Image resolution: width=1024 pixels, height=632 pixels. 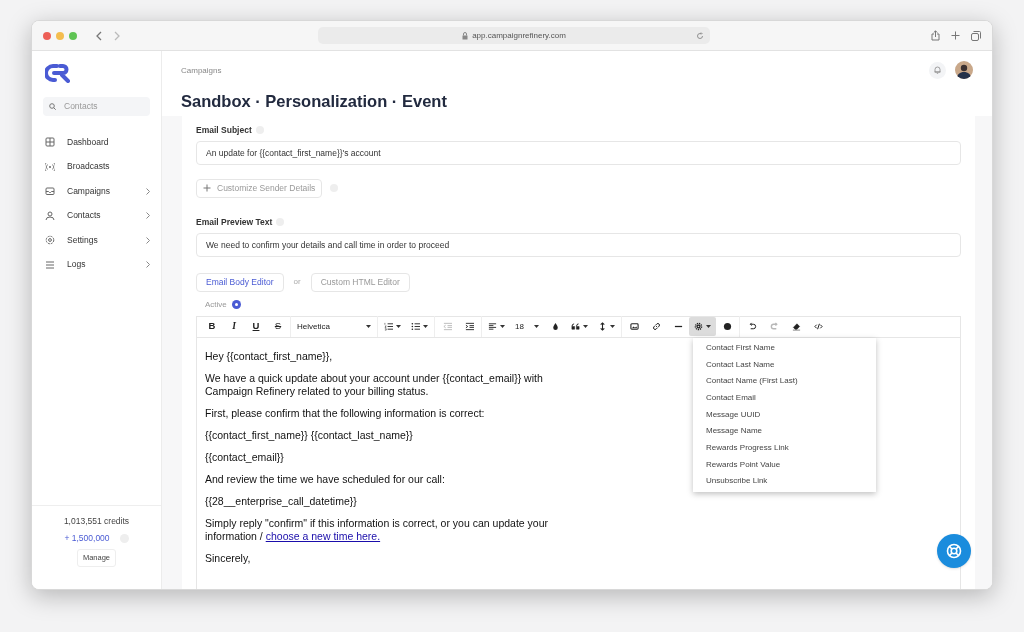 What do you see at coordinates (244, 457) in the screenshot?
I see `email-paragraph: {{contact_email}}` at bounding box center [244, 457].